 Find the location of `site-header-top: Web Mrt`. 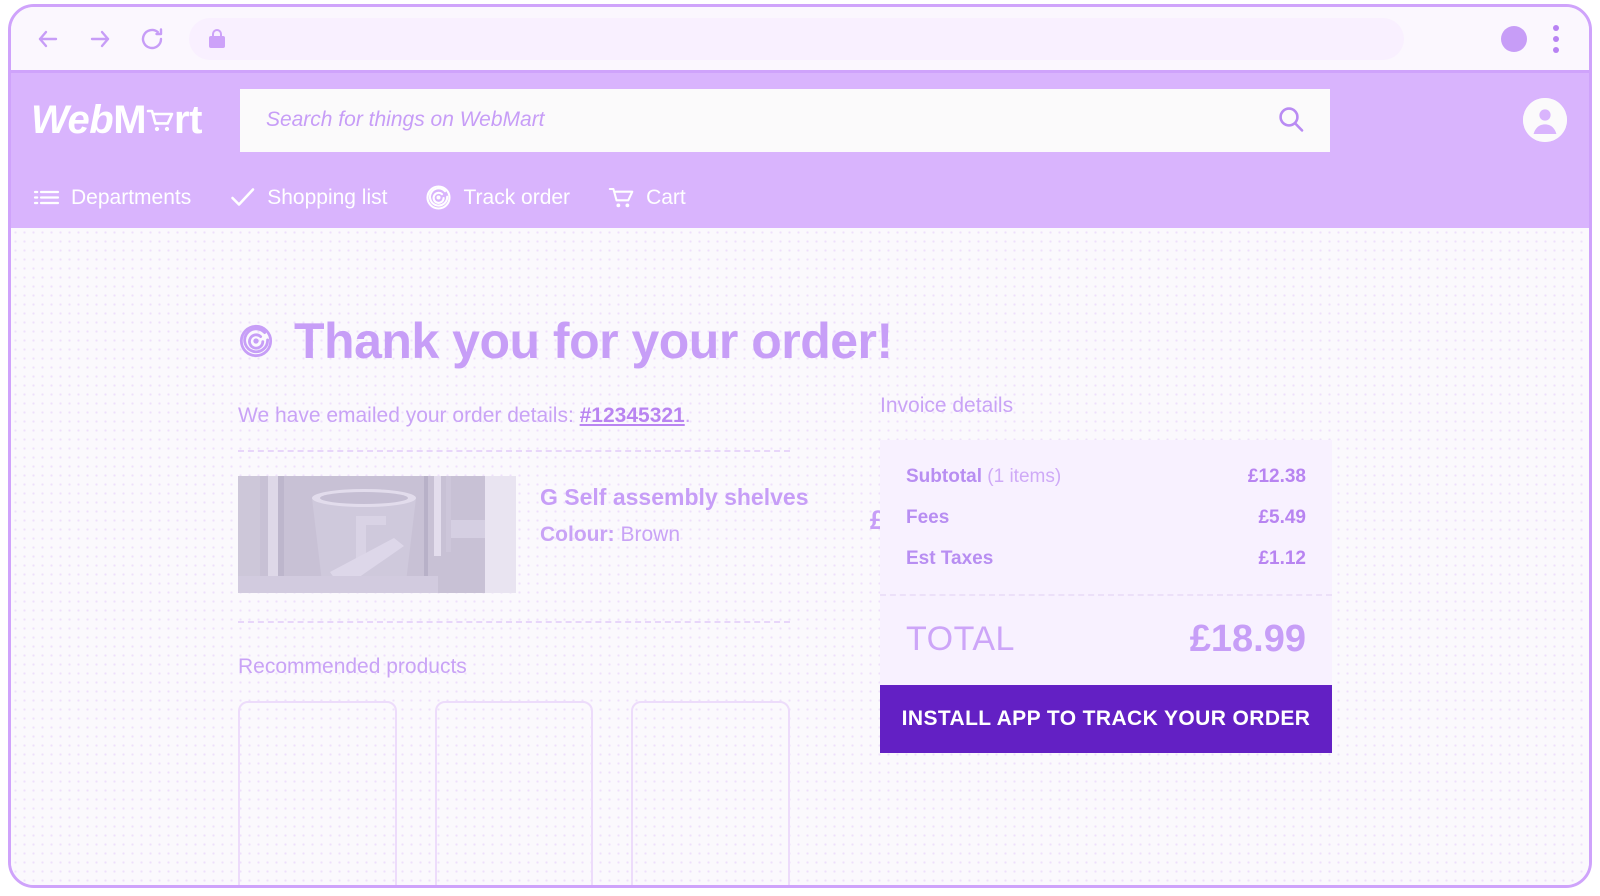

site-header-top: Web Mrt is located at coordinates (800, 120).